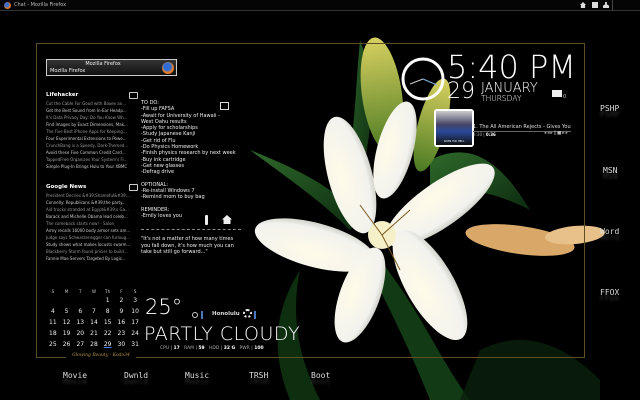  What do you see at coordinates (62, 95) in the screenshot?
I see `feed-title: Lifehacker` at bounding box center [62, 95].